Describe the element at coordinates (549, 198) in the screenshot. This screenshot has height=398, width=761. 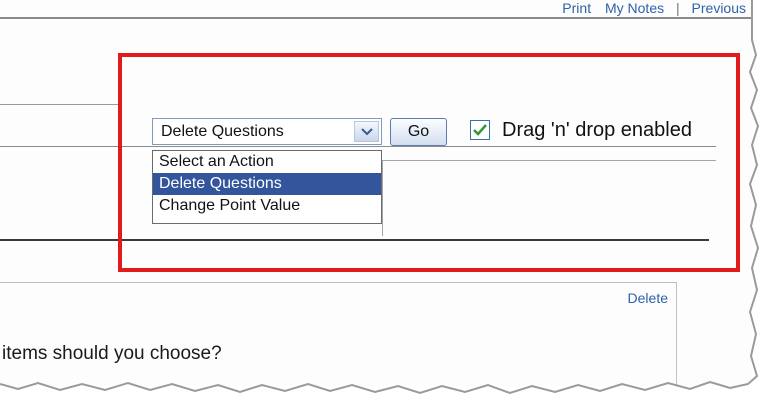
I see `question-list-panel` at that location.